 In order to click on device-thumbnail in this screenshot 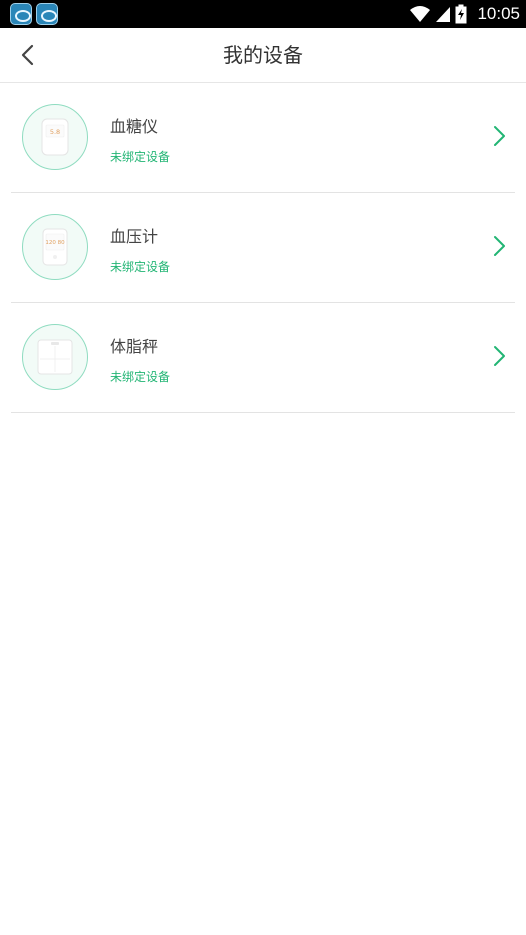, I will do `click(55, 357)`.